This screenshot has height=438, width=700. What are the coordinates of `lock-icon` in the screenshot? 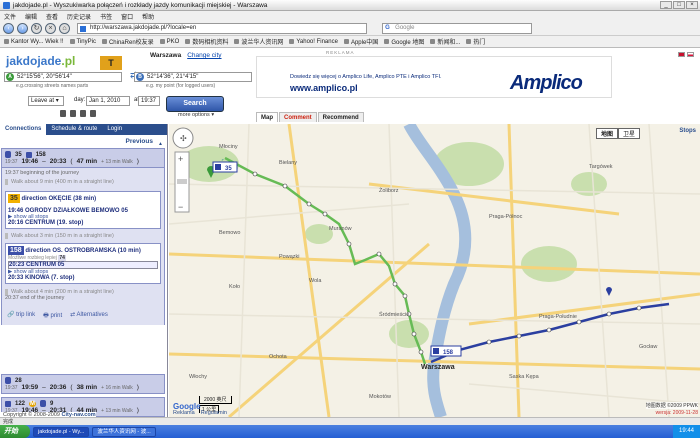 It's located at (63, 113).